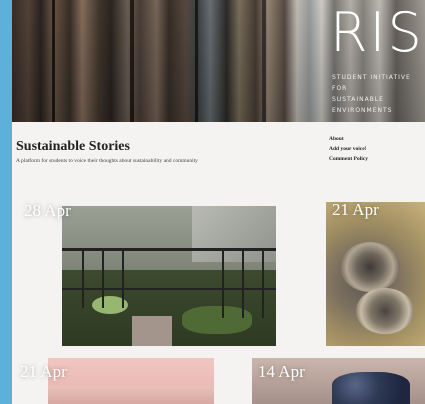 This screenshot has width=425, height=404. I want to click on tile-photo-berries, so click(371, 388).